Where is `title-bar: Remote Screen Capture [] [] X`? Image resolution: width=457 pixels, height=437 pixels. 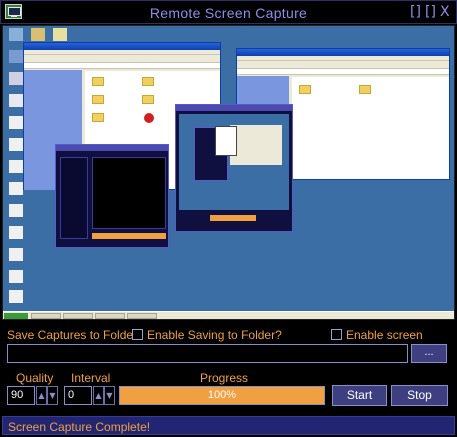 title-bar: Remote Screen Capture [] [] X is located at coordinates (228, 12).